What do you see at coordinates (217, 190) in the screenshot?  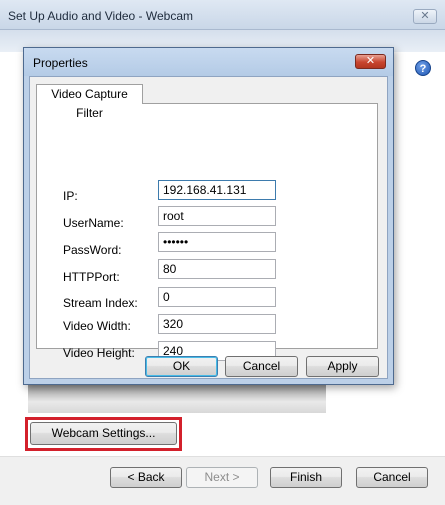 I see `ip-field` at bounding box center [217, 190].